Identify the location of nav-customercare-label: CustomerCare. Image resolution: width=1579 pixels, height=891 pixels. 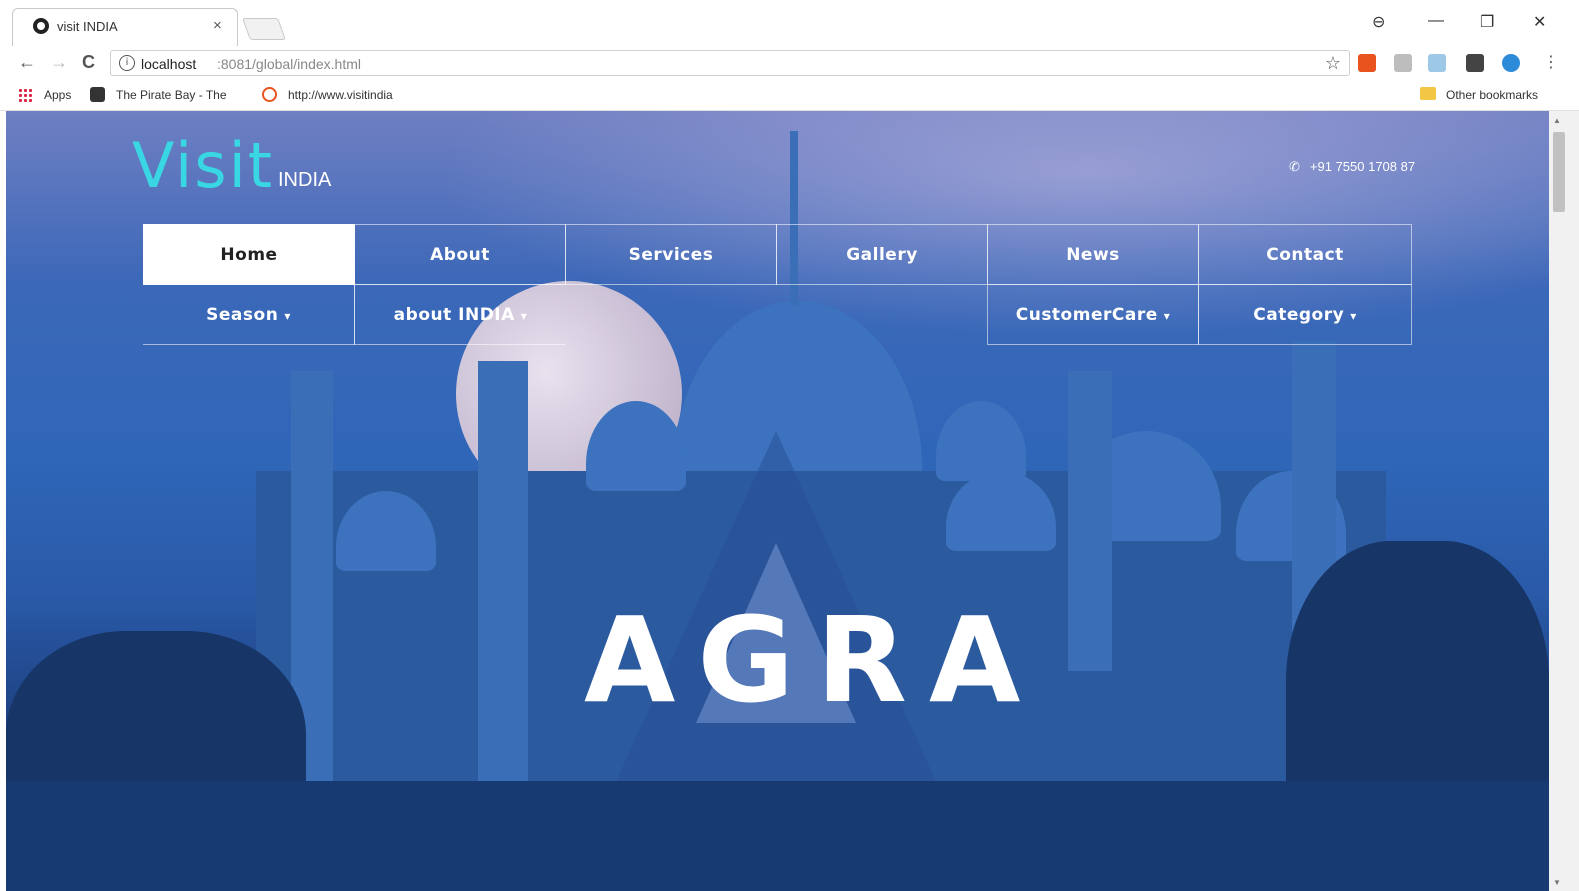
(1086, 315).